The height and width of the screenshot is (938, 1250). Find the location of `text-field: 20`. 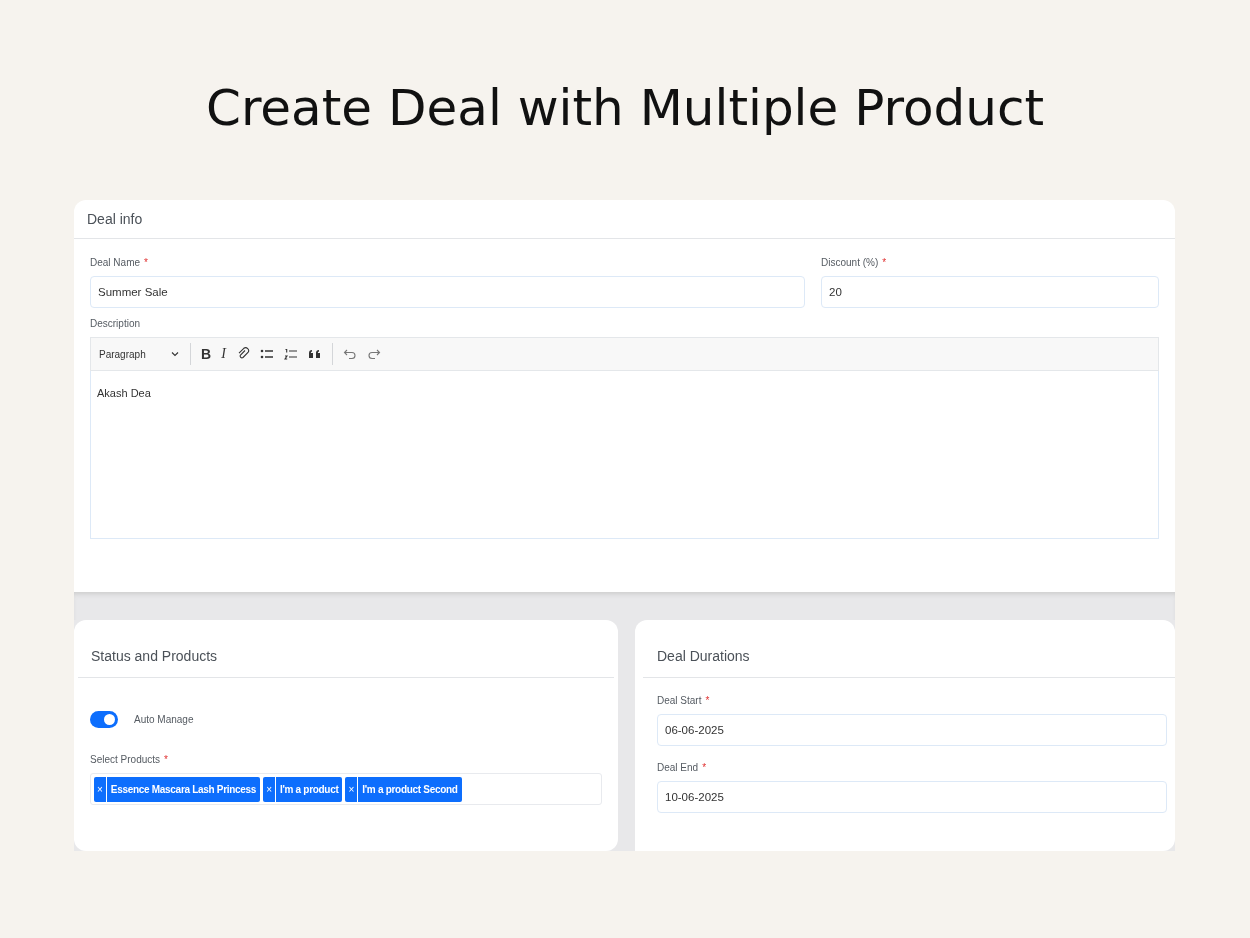

text-field: 20 is located at coordinates (990, 292).